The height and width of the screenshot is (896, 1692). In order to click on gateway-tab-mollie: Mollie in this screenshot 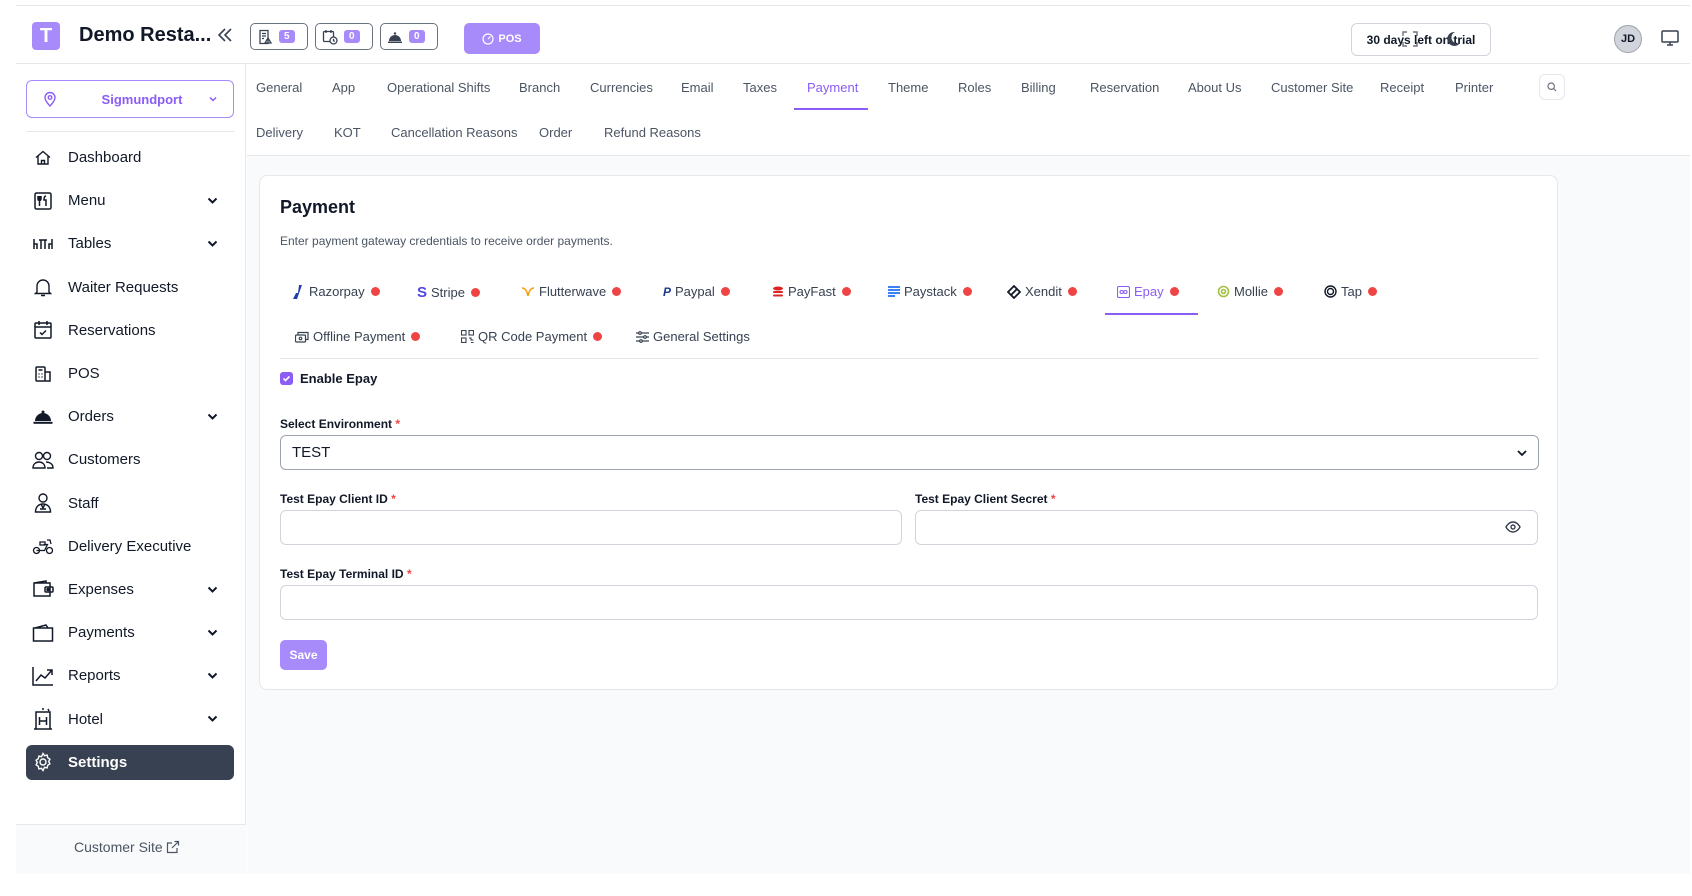, I will do `click(1250, 291)`.